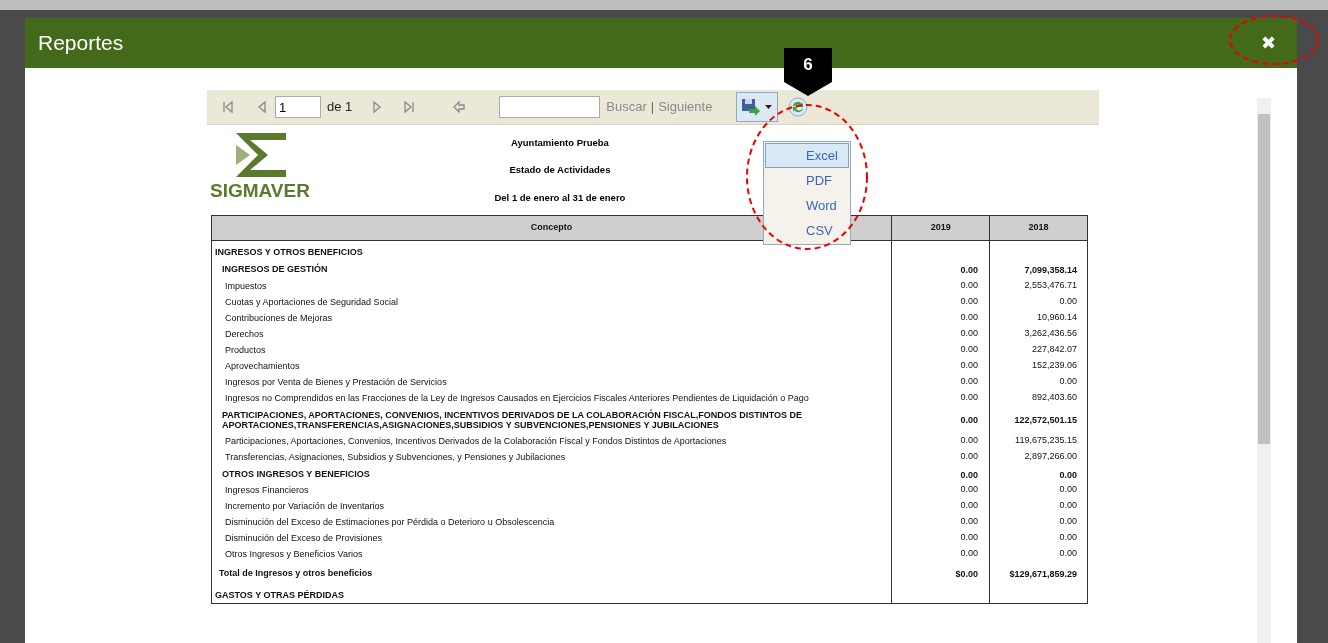  What do you see at coordinates (246, 285) in the screenshot?
I see `concept-cell: Impuestos` at bounding box center [246, 285].